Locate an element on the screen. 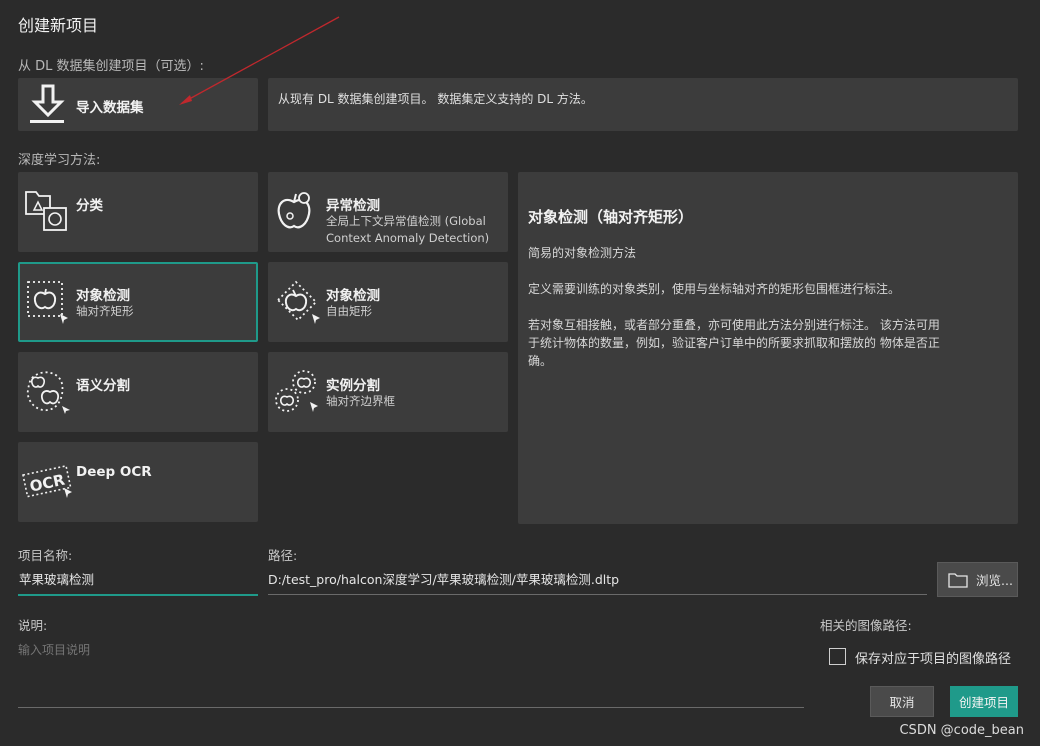 The width and height of the screenshot is (1040, 746). method-semantic-segmentation: 语义分割 is located at coordinates (138, 392).